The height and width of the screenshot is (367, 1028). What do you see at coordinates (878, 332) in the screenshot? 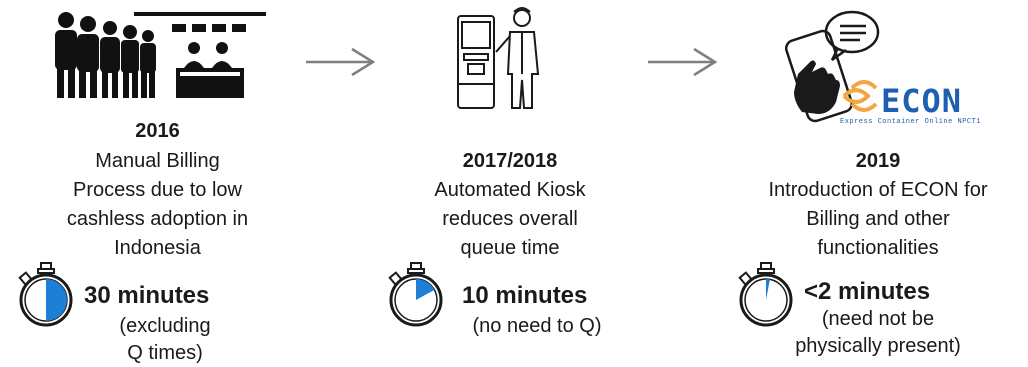
I see `duration-note: (need not be physically present)` at bounding box center [878, 332].